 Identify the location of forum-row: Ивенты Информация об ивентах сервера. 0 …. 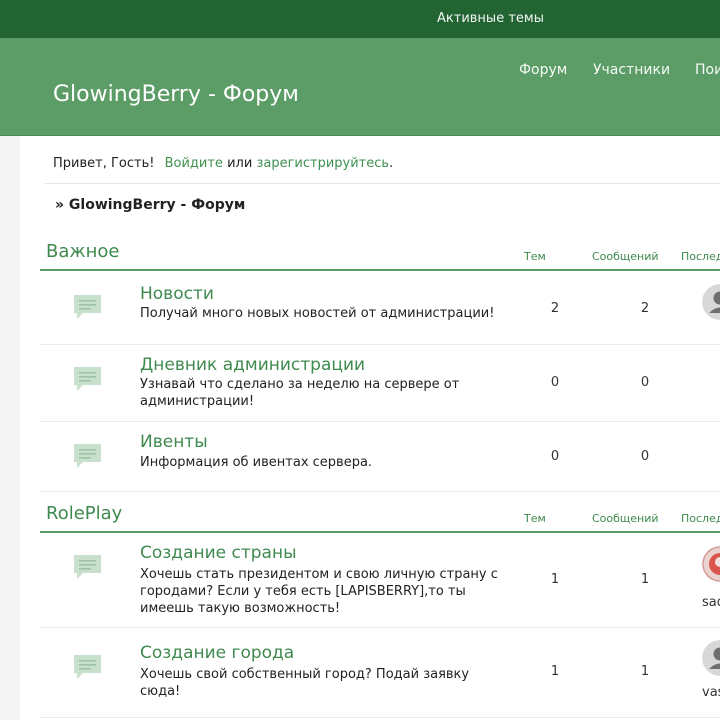
(380, 457).